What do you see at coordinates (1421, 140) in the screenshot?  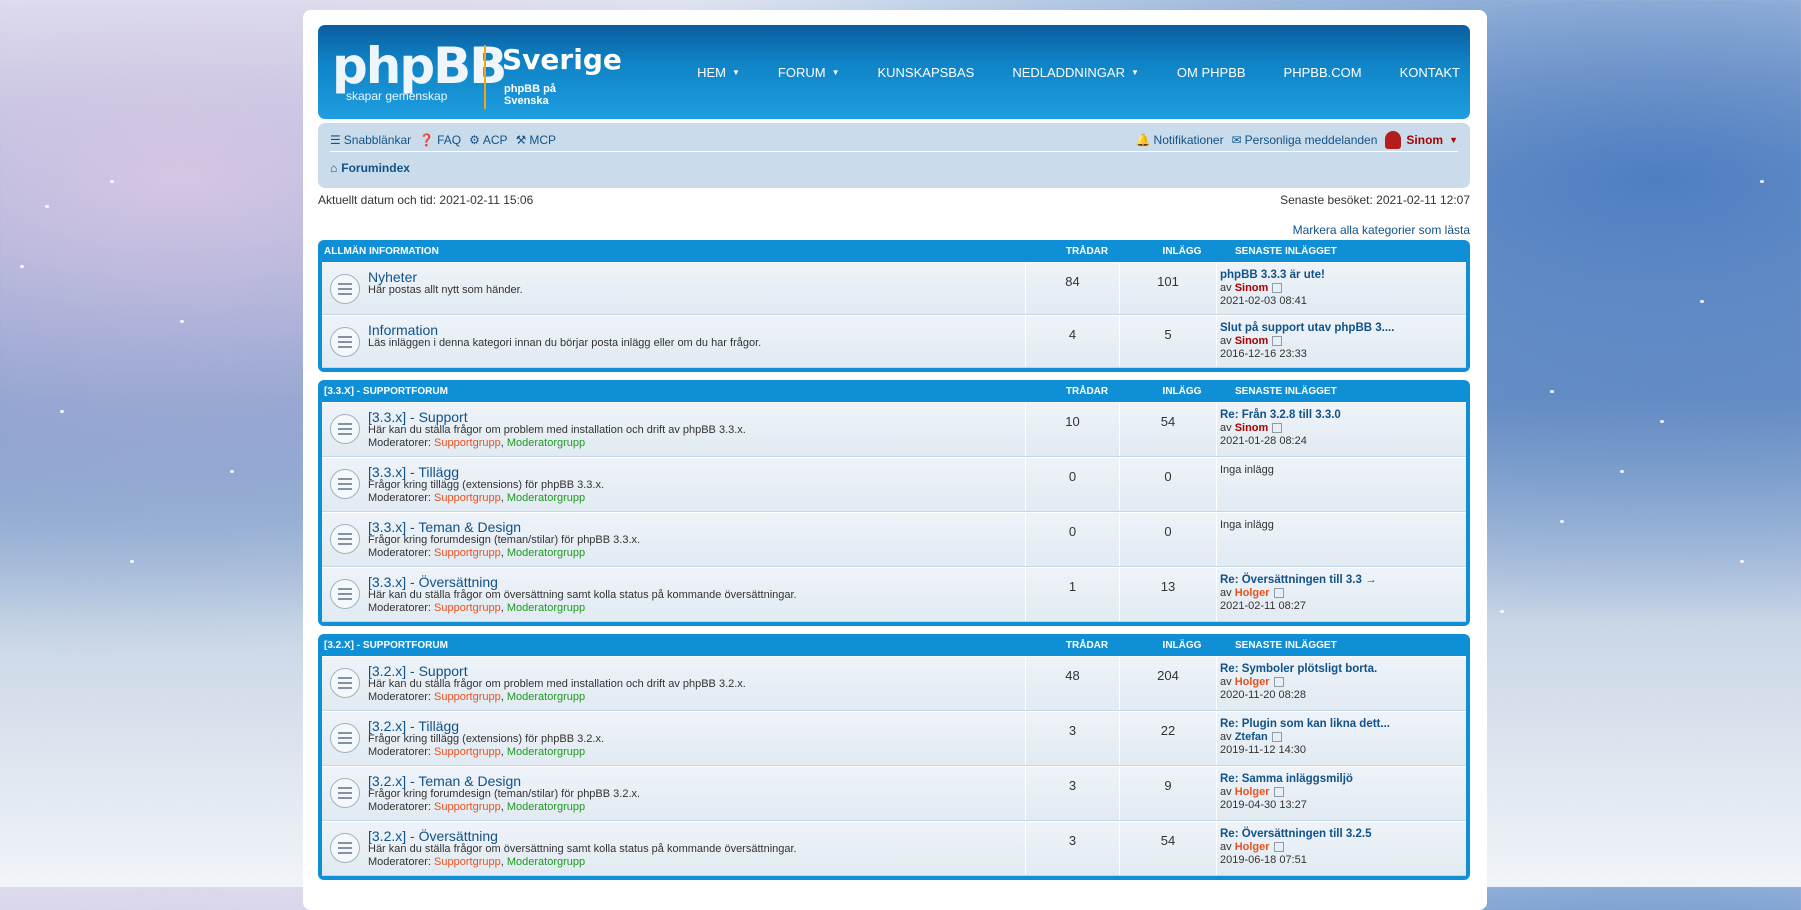 I see `user-menu: Sinom ▼` at bounding box center [1421, 140].